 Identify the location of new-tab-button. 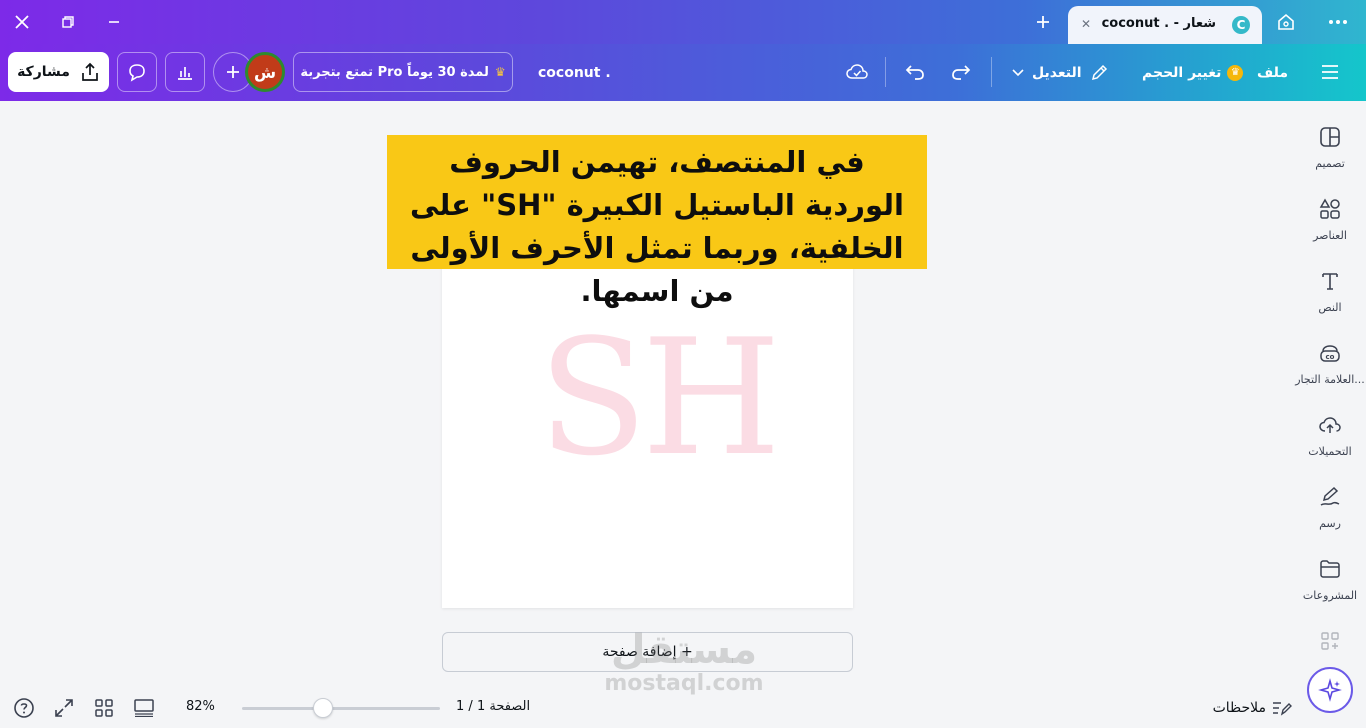
(1043, 22).